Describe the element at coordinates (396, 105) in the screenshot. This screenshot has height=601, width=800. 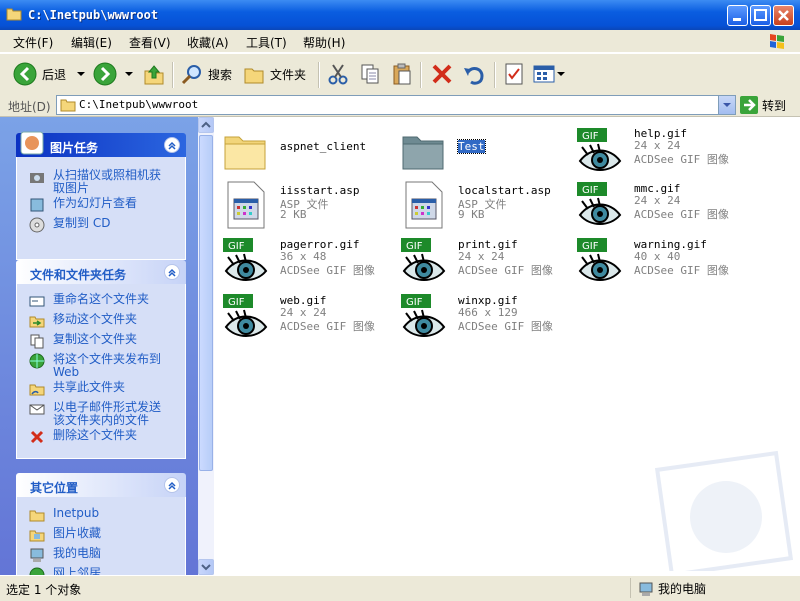
I see `address-input: C:\Inetpub\wwwroot` at that location.